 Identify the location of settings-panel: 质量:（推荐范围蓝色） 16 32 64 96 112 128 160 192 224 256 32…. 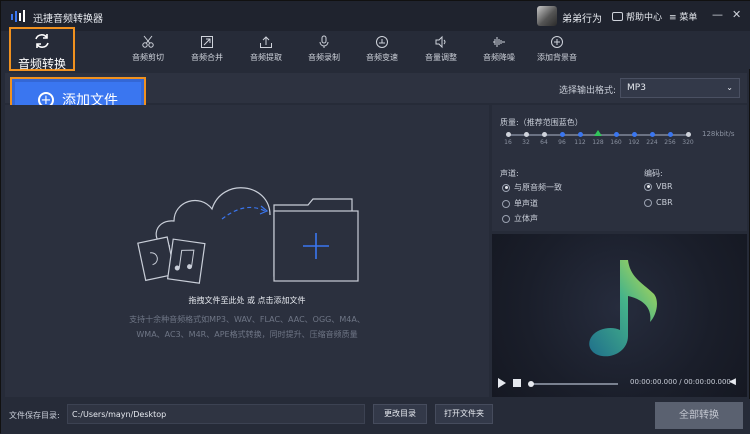
(619, 168).